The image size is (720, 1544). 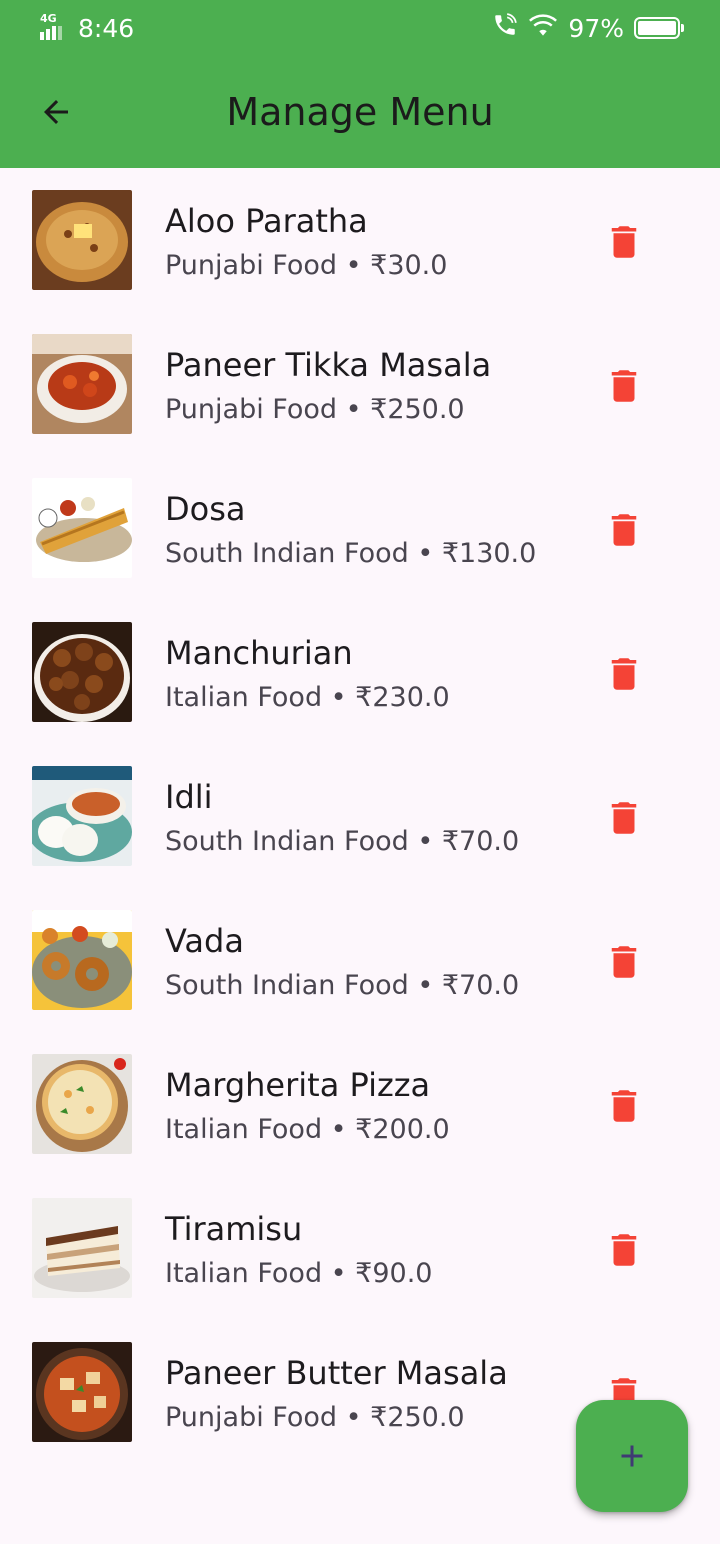 What do you see at coordinates (360, 28) in the screenshot?
I see `status-bar: 4G 8:46 97%` at bounding box center [360, 28].